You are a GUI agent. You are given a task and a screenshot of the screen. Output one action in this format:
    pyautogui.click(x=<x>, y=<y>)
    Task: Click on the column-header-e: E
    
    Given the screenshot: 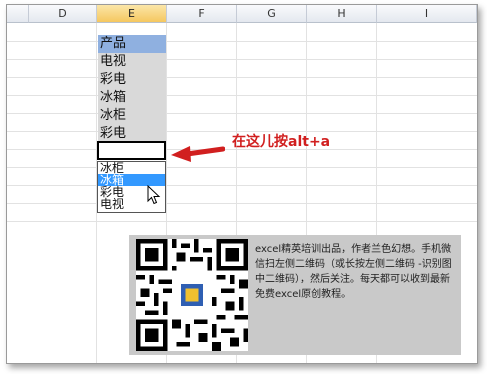 What is the action you would take?
    pyautogui.click(x=132, y=14)
    